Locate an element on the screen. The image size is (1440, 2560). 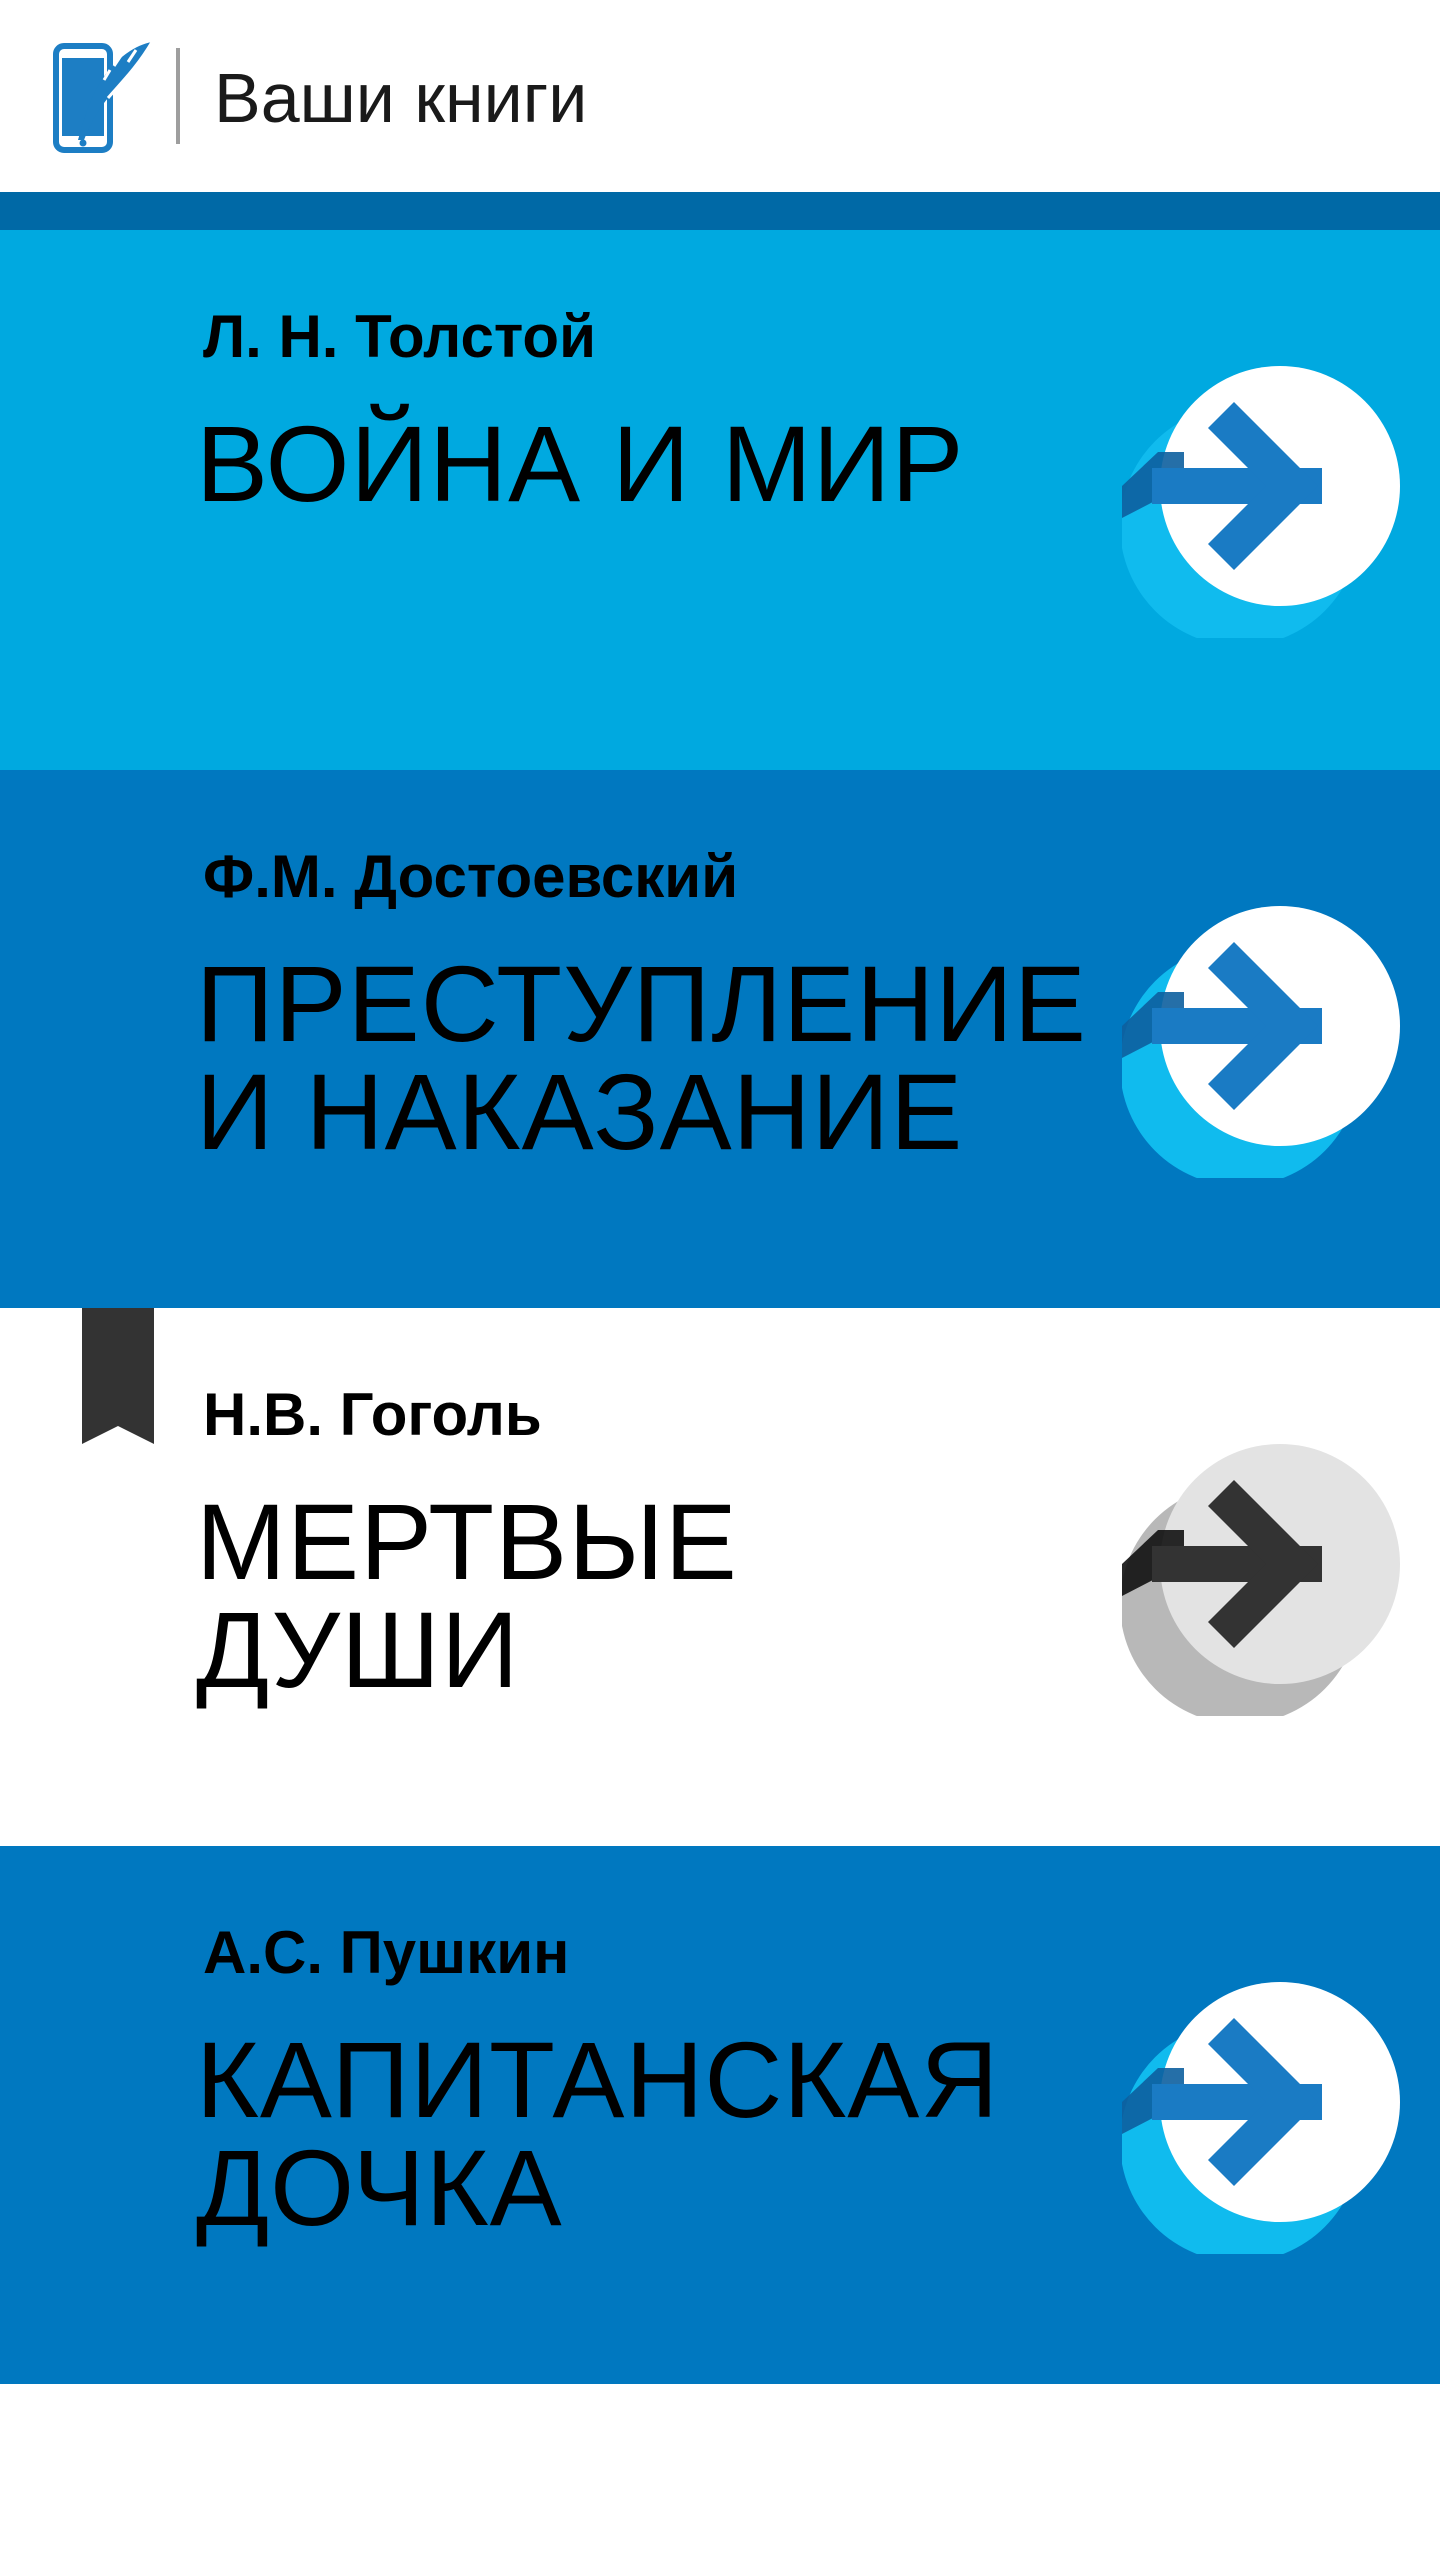
book-title-line: ВОЙНА И МИР is located at coordinates (580, 463).